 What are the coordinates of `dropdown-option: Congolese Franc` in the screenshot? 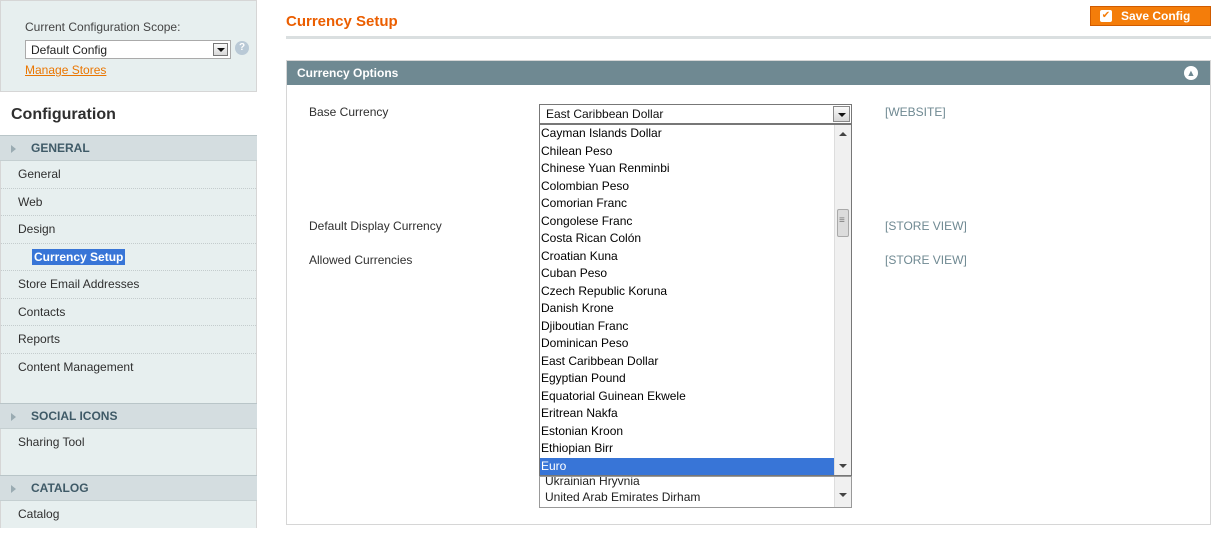 It's located at (695, 222).